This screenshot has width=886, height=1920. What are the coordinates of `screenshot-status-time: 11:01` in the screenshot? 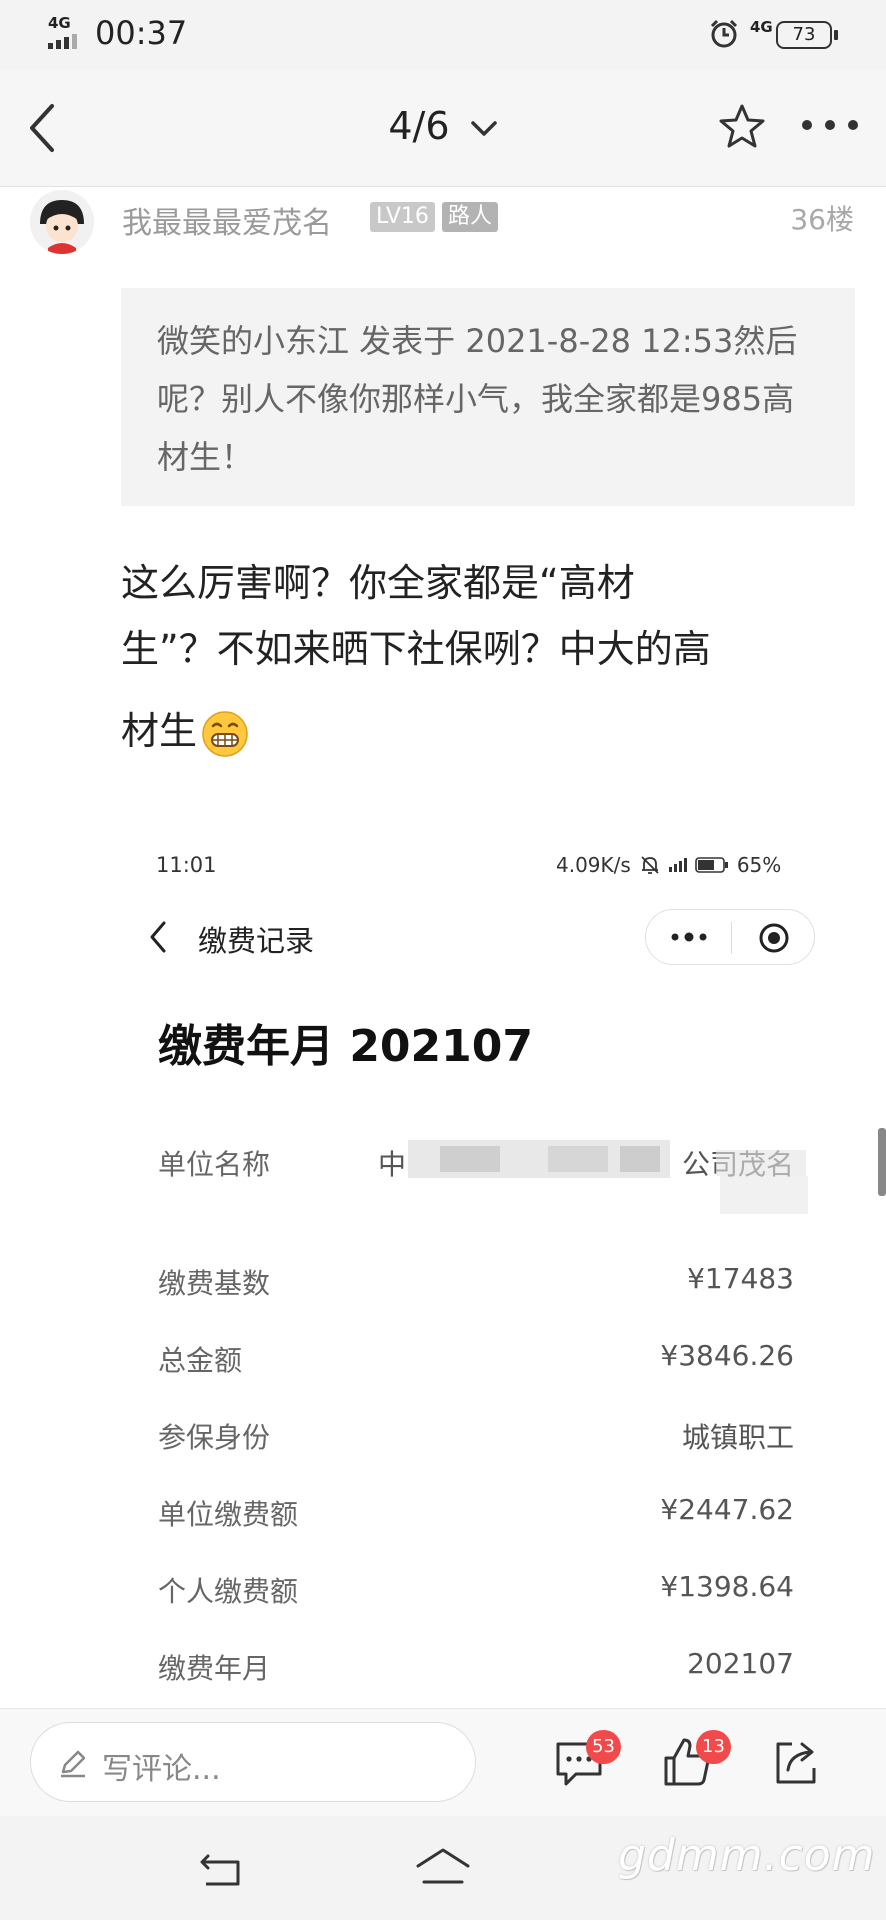 It's located at (186, 865).